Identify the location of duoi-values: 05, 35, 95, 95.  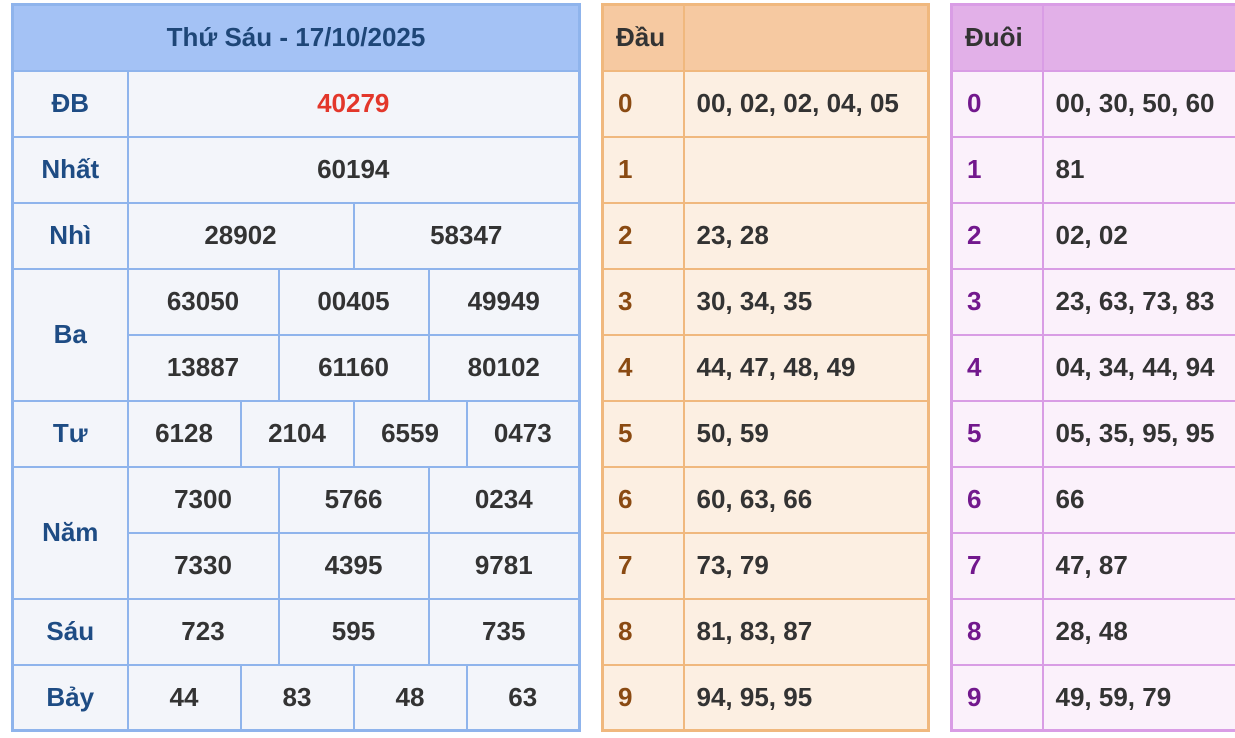
(1138, 433).